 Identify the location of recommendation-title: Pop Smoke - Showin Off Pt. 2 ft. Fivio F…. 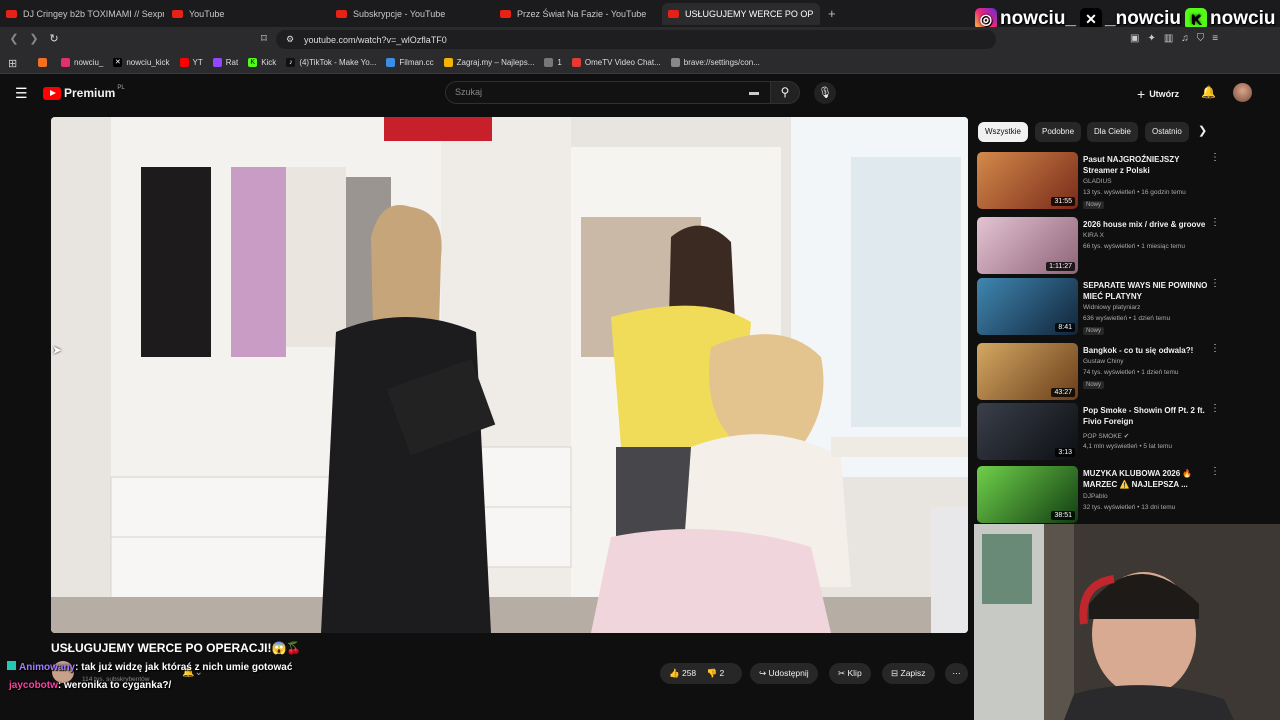
(1147, 416).